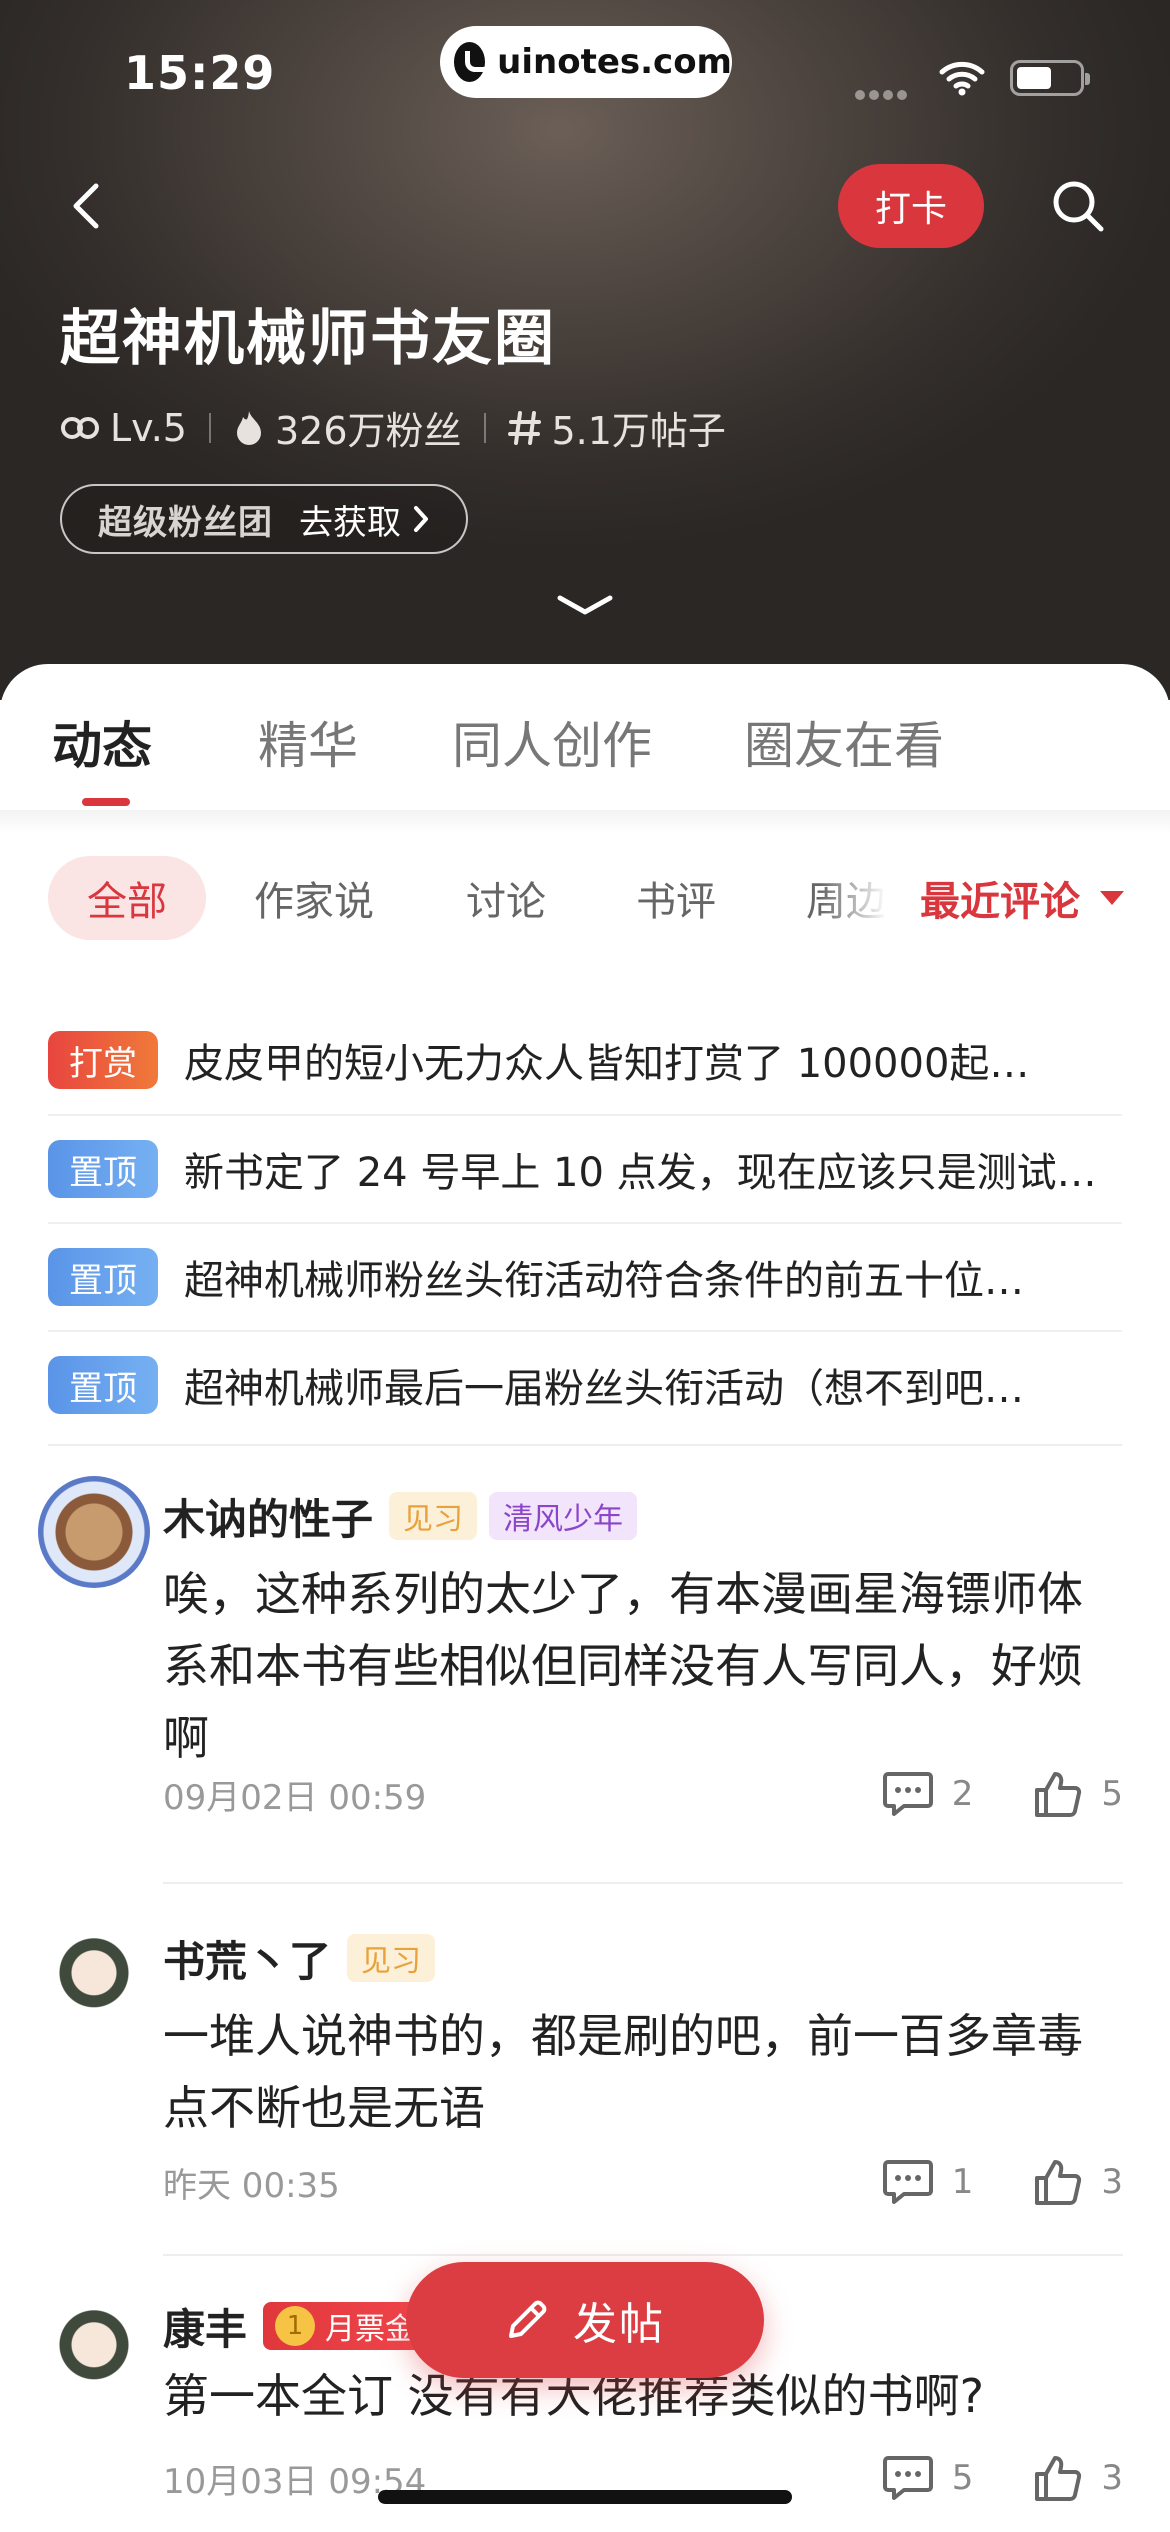 The width and height of the screenshot is (1170, 2532). Describe the element at coordinates (585, 1445) in the screenshot. I see `section-divider` at that location.